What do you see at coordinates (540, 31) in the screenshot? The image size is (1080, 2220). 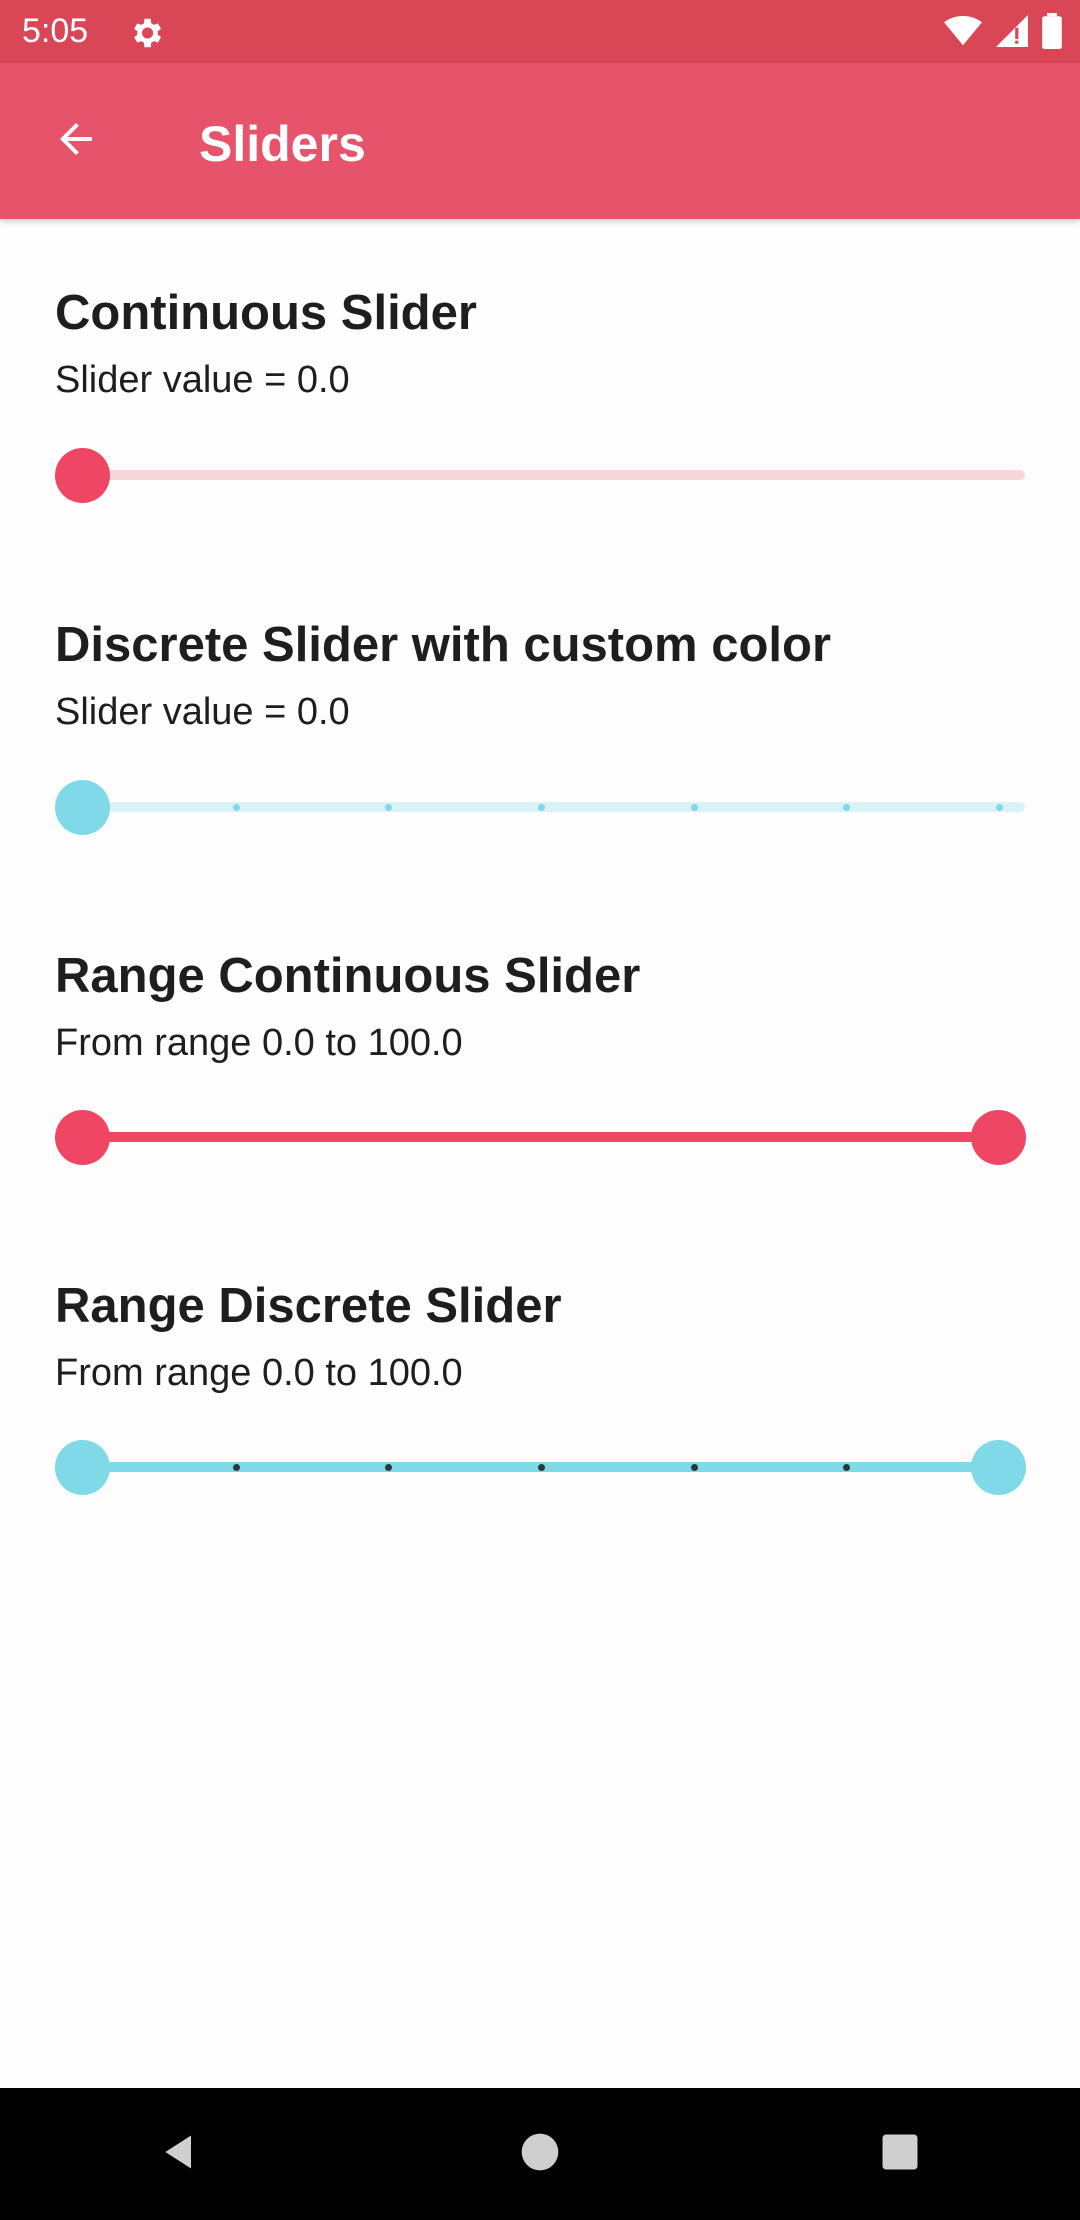 I see `status-bar: 5:05` at bounding box center [540, 31].